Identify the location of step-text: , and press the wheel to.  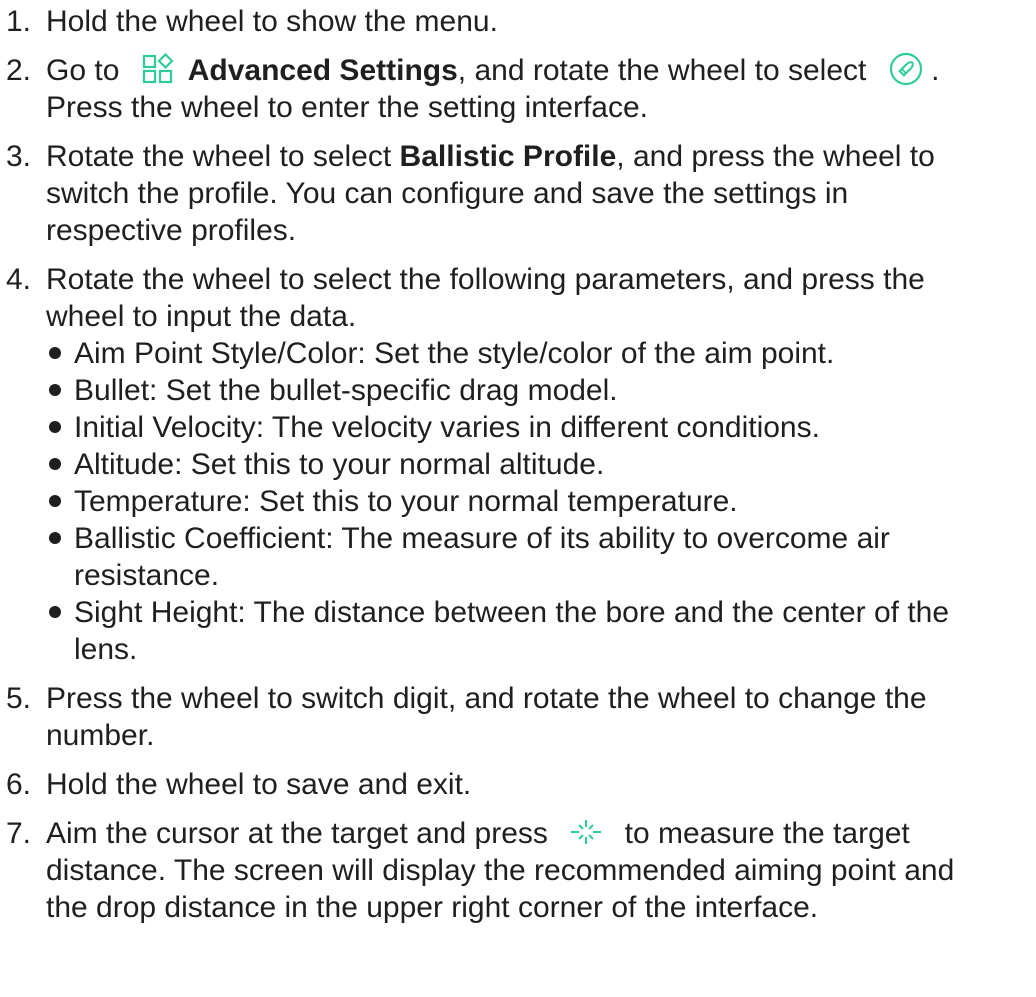
(775, 157).